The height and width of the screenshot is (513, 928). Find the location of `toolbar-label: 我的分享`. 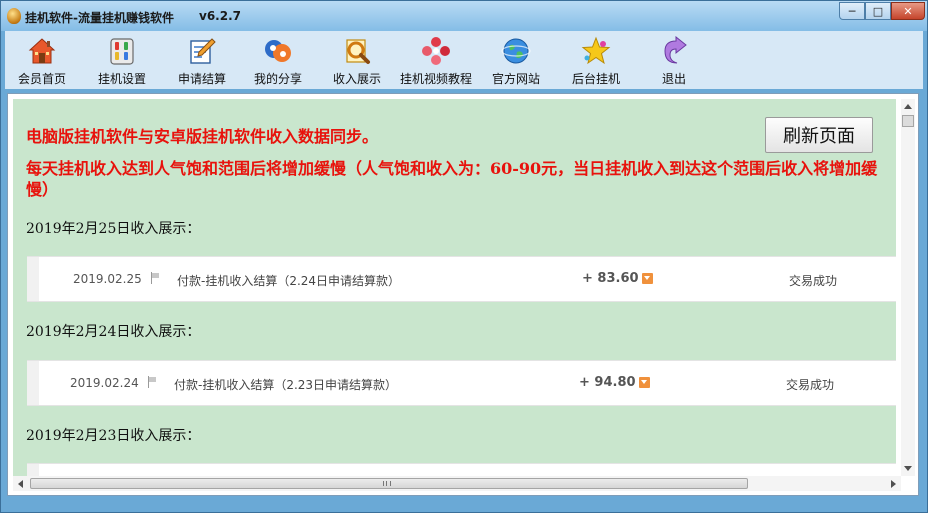

toolbar-label: 我的分享 is located at coordinates (277, 79).